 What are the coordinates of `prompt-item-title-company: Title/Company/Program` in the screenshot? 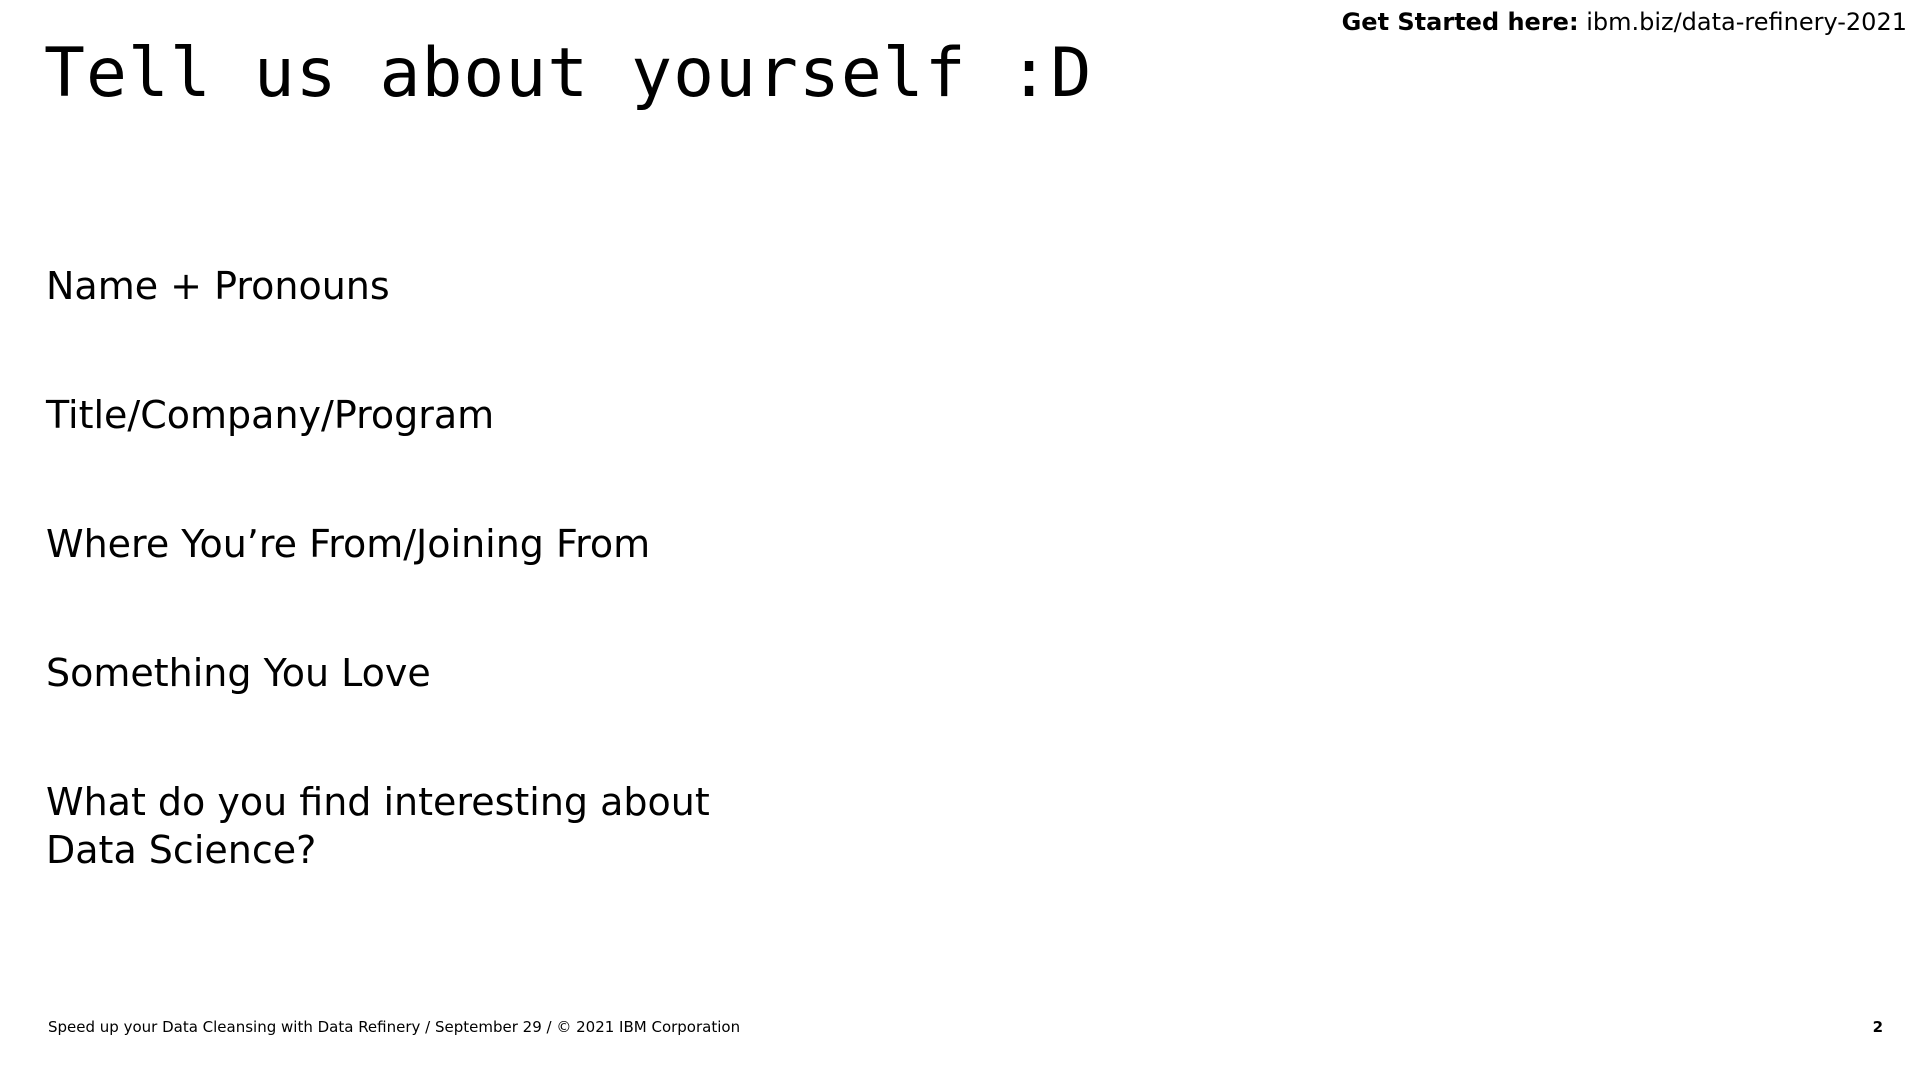 It's located at (270, 415).